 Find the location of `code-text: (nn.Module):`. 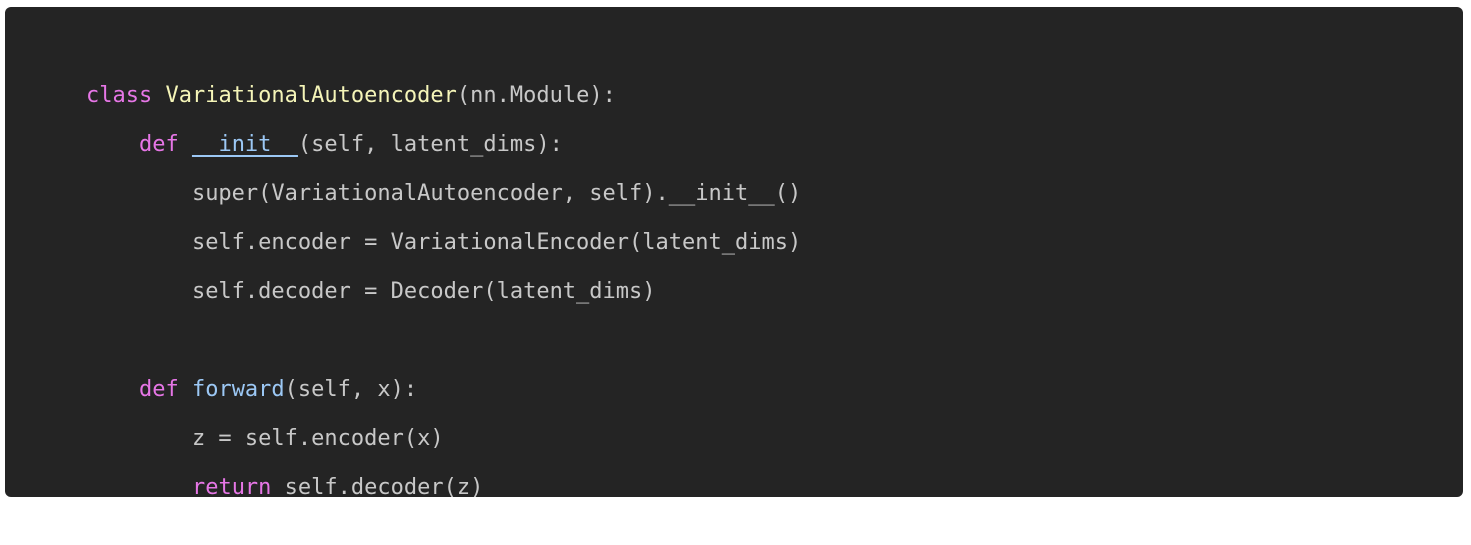

code-text: (nn.Module): is located at coordinates (536, 95).